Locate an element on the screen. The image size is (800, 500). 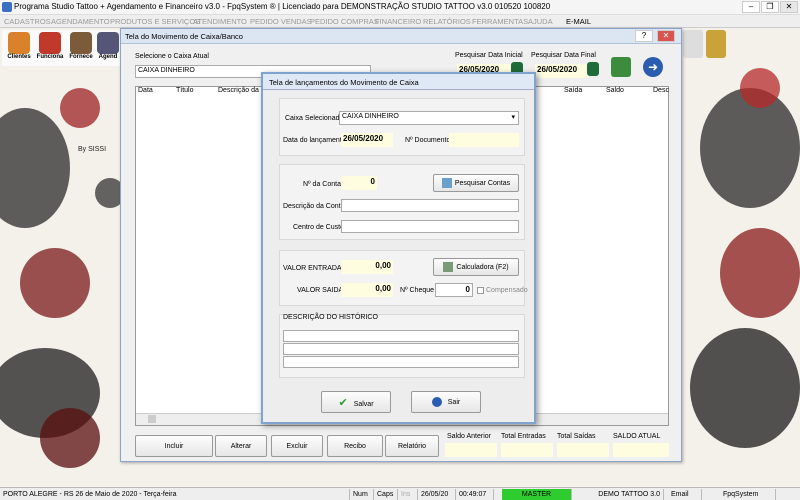
menu-produtos: PRODUTOS E SERVIÇOS is located at coordinates (155, 21).